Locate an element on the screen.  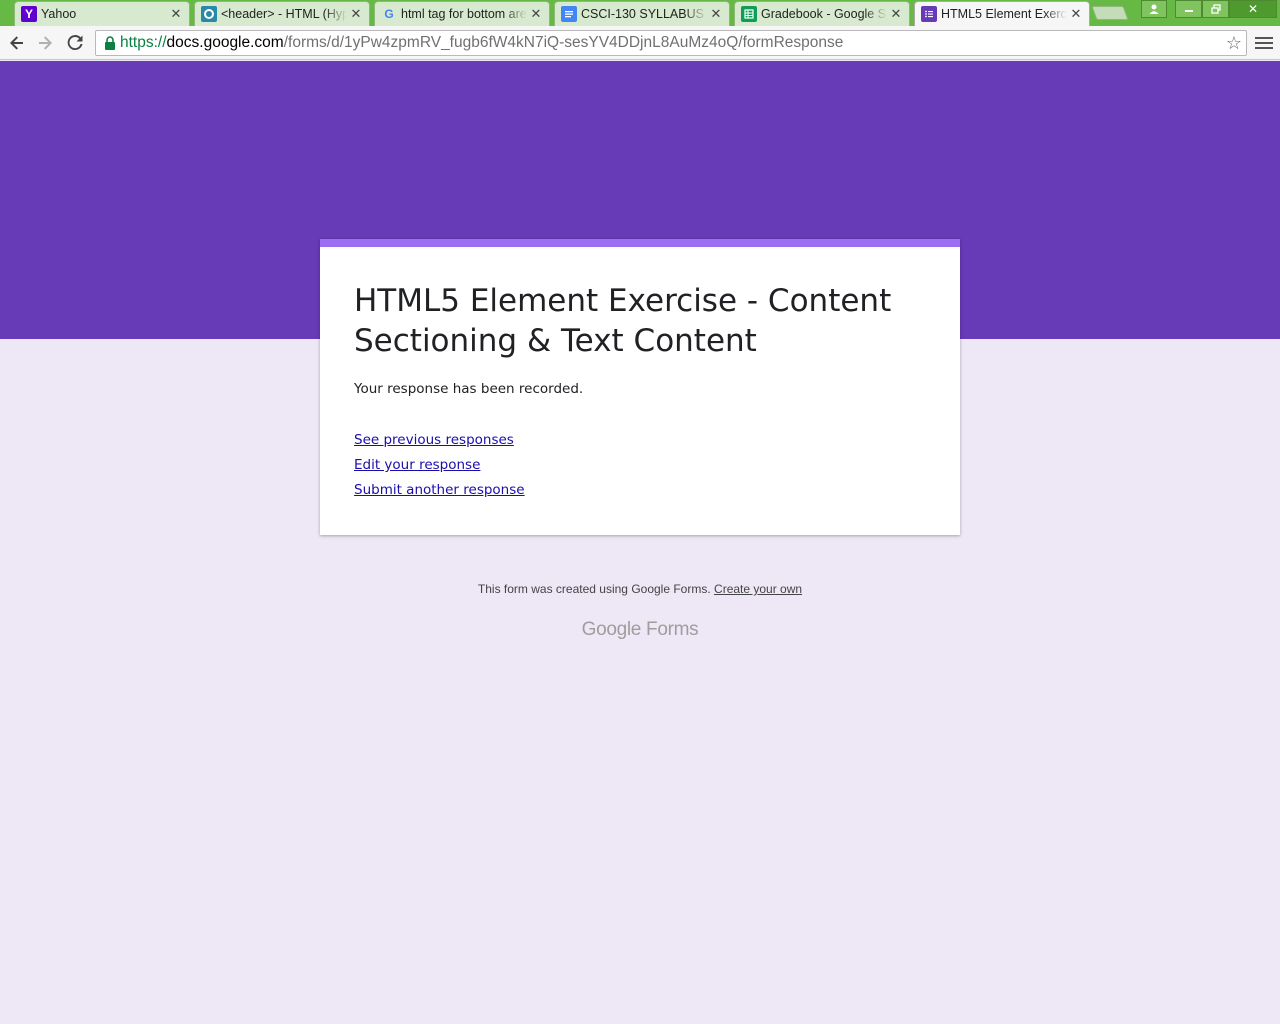
tab-title: html tag for bottom are is located at coordinates (464, 14).